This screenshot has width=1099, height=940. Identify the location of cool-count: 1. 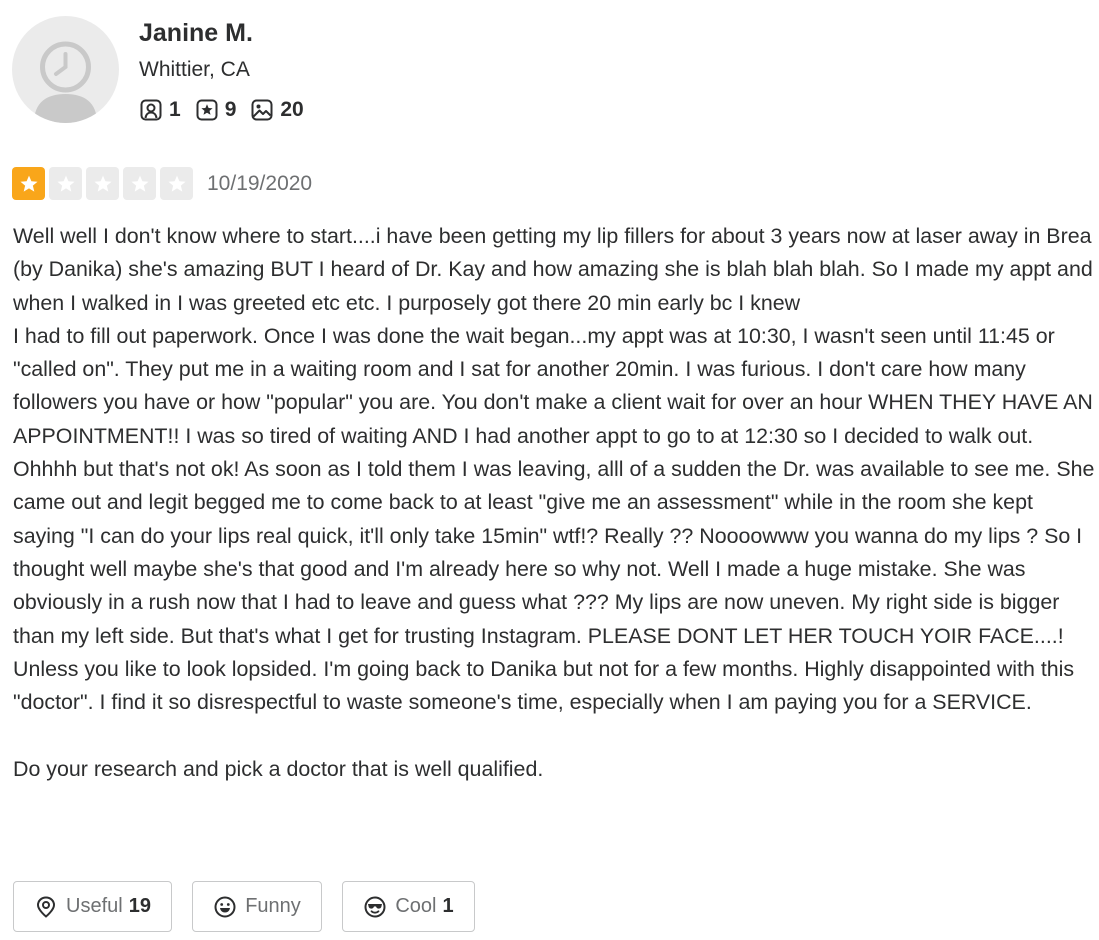
(448, 906).